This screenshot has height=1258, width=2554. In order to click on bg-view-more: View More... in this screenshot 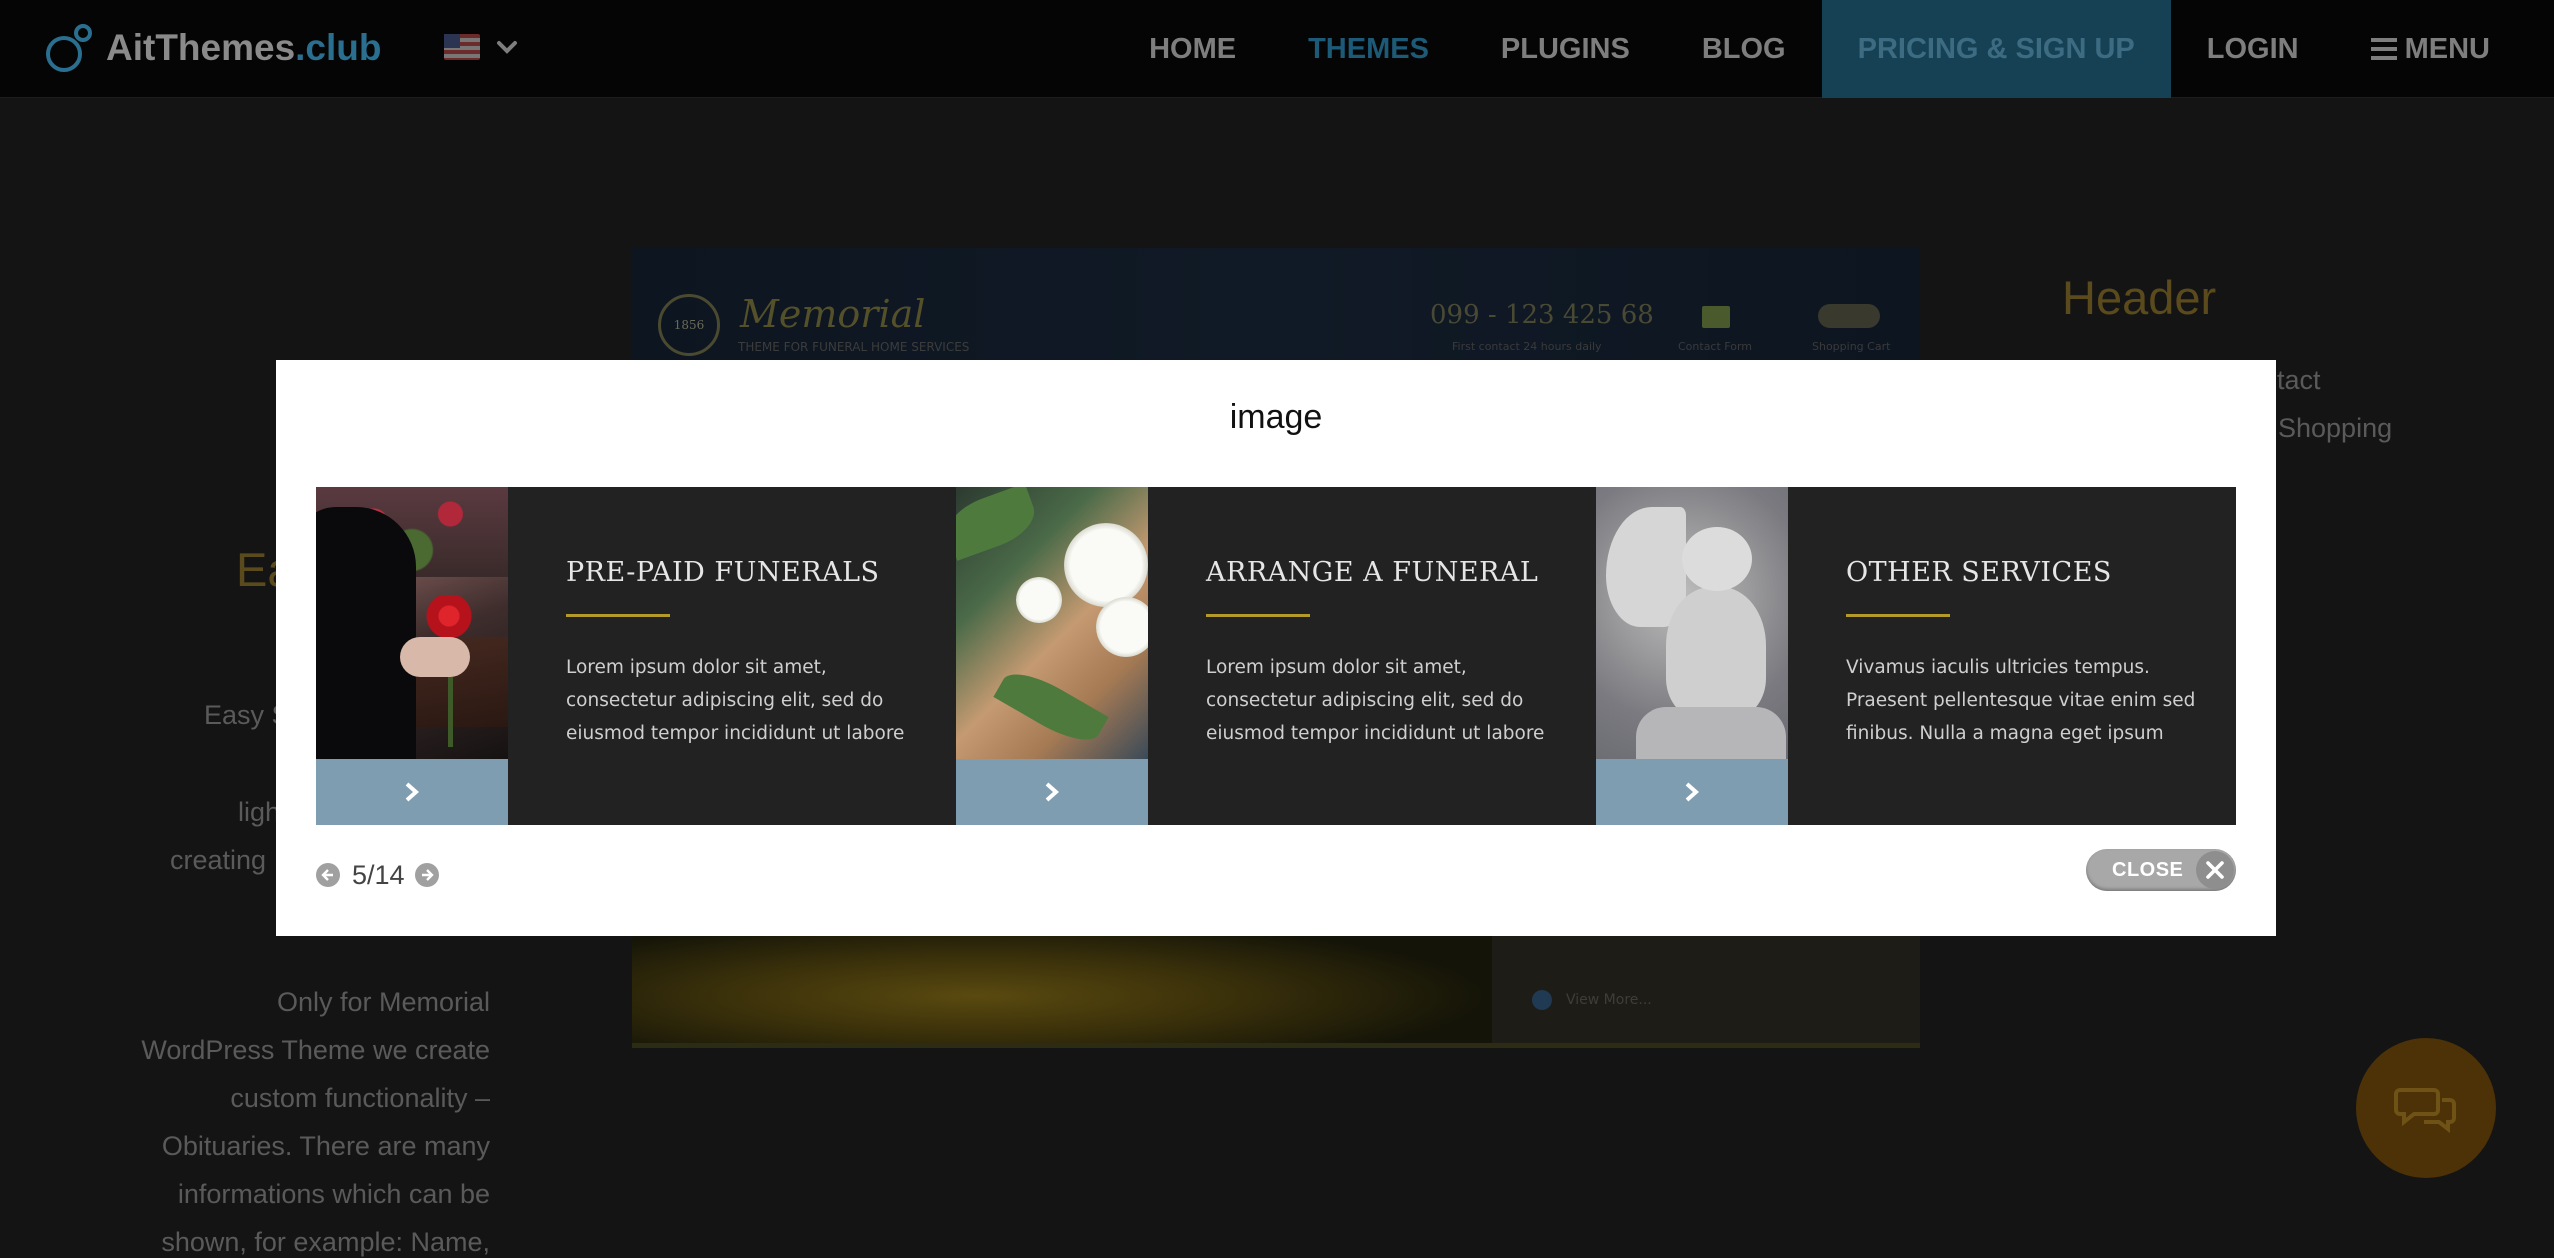, I will do `click(1592, 1000)`.